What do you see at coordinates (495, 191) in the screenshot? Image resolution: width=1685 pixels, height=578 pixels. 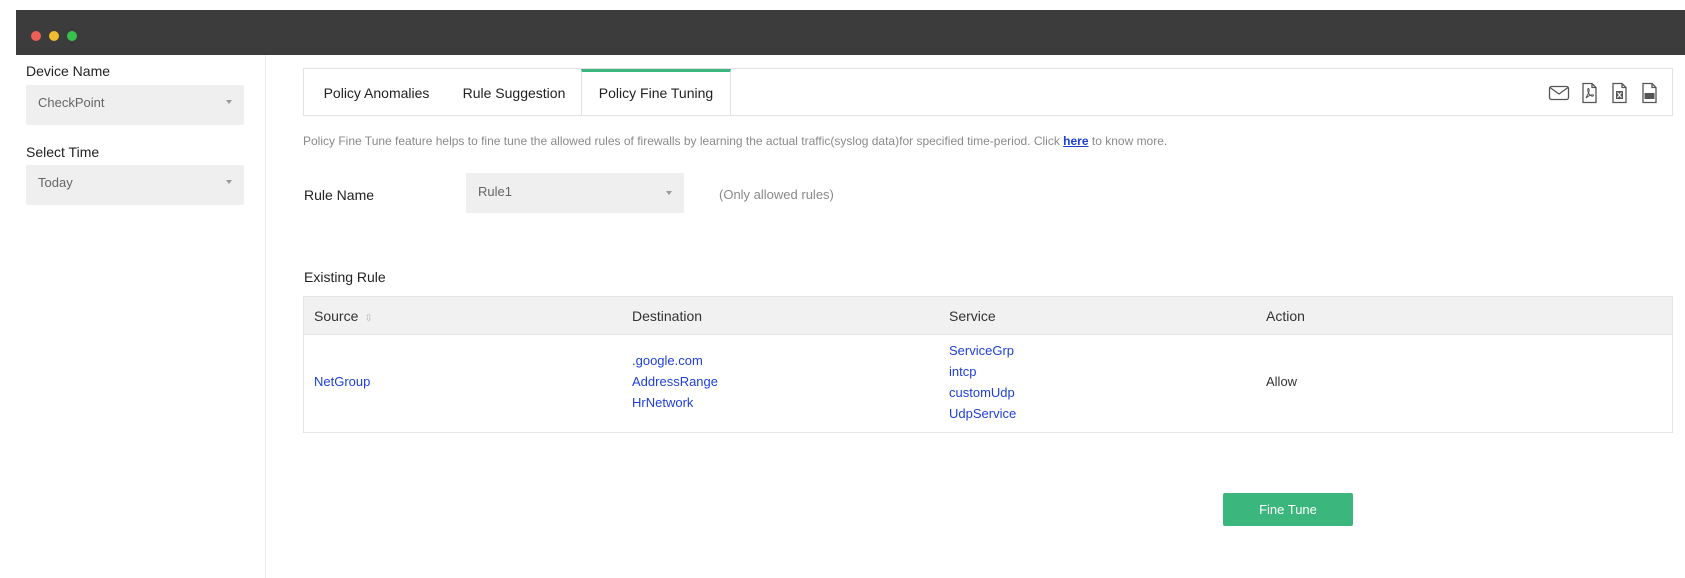 I see `rule-name-value: Rule1` at bounding box center [495, 191].